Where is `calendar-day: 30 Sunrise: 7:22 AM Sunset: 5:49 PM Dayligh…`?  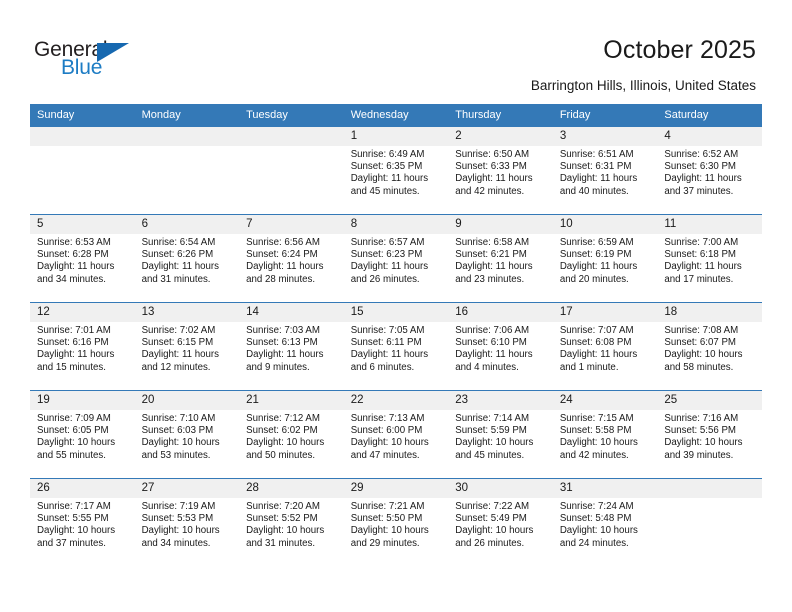
calendar-day: 30 Sunrise: 7:22 AM Sunset: 5:49 PM Dayligh… is located at coordinates (500, 522).